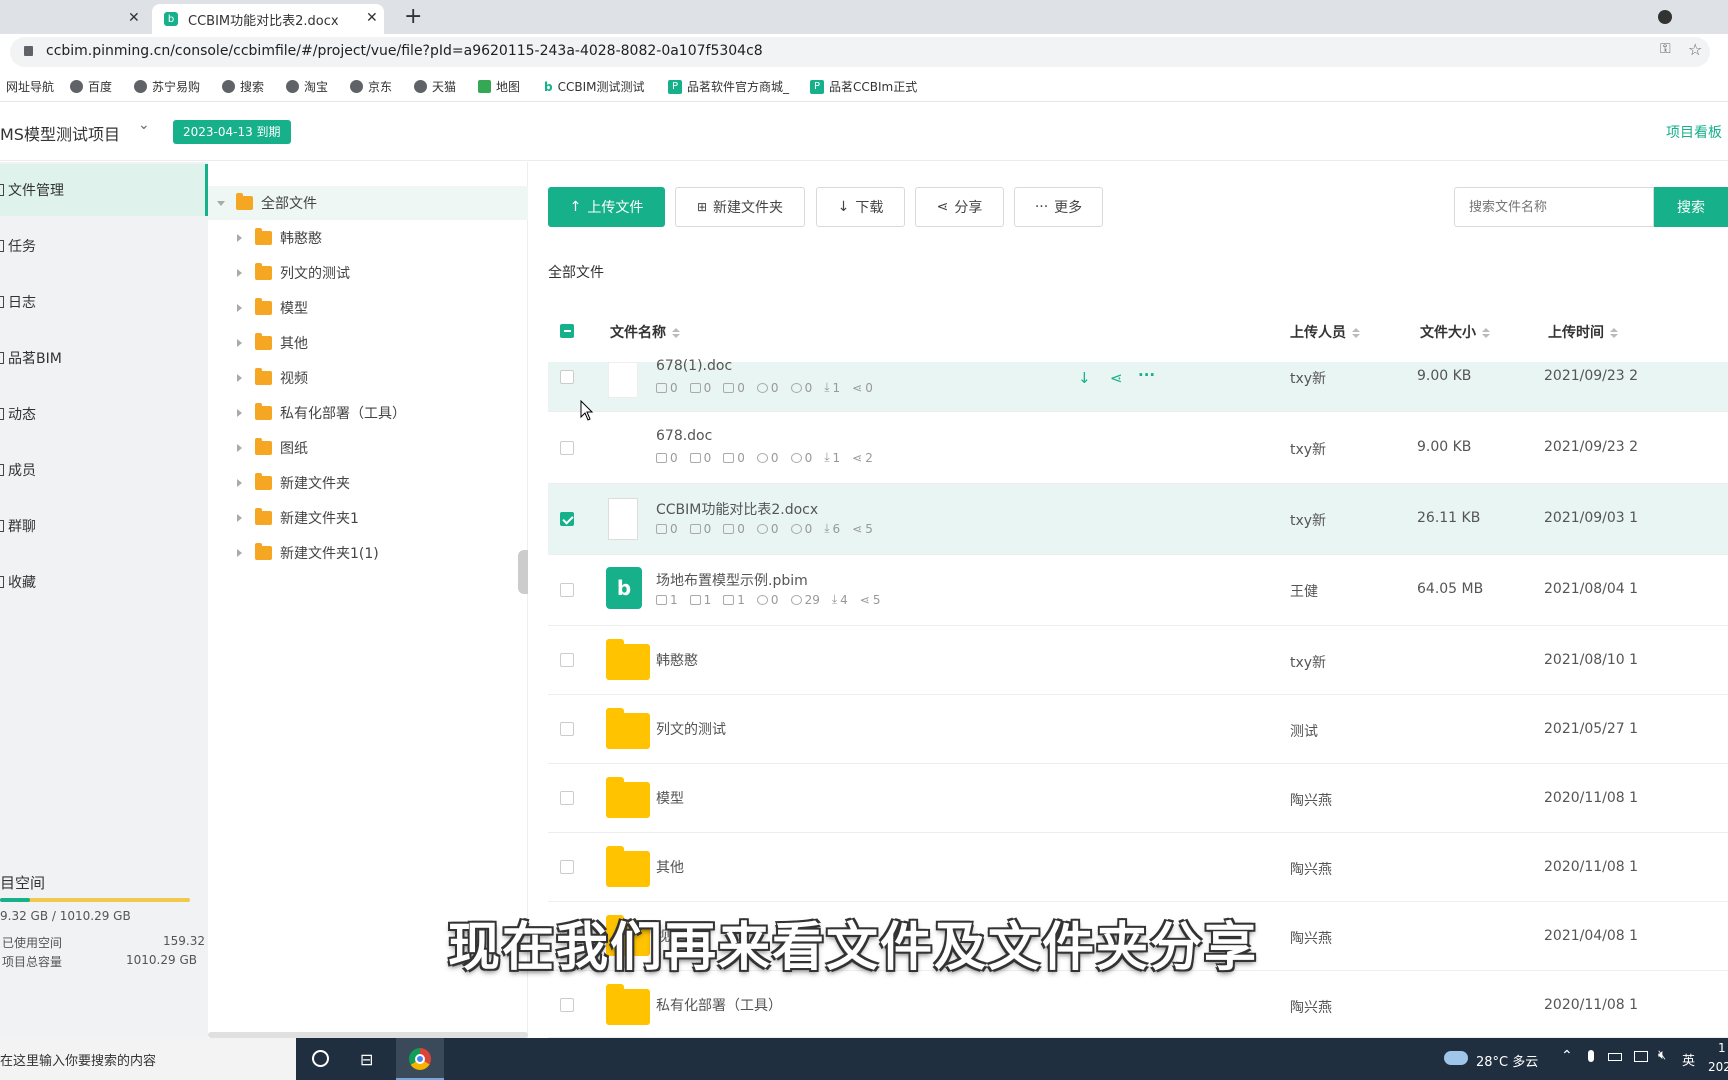  I want to click on folder-name: 模型, so click(670, 798).